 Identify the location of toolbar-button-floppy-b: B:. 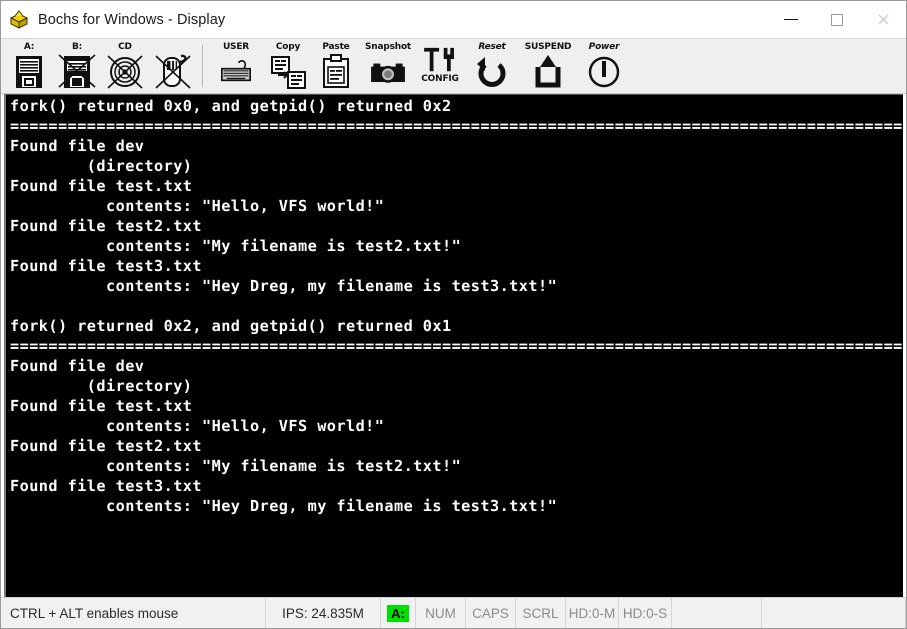
(77, 66).